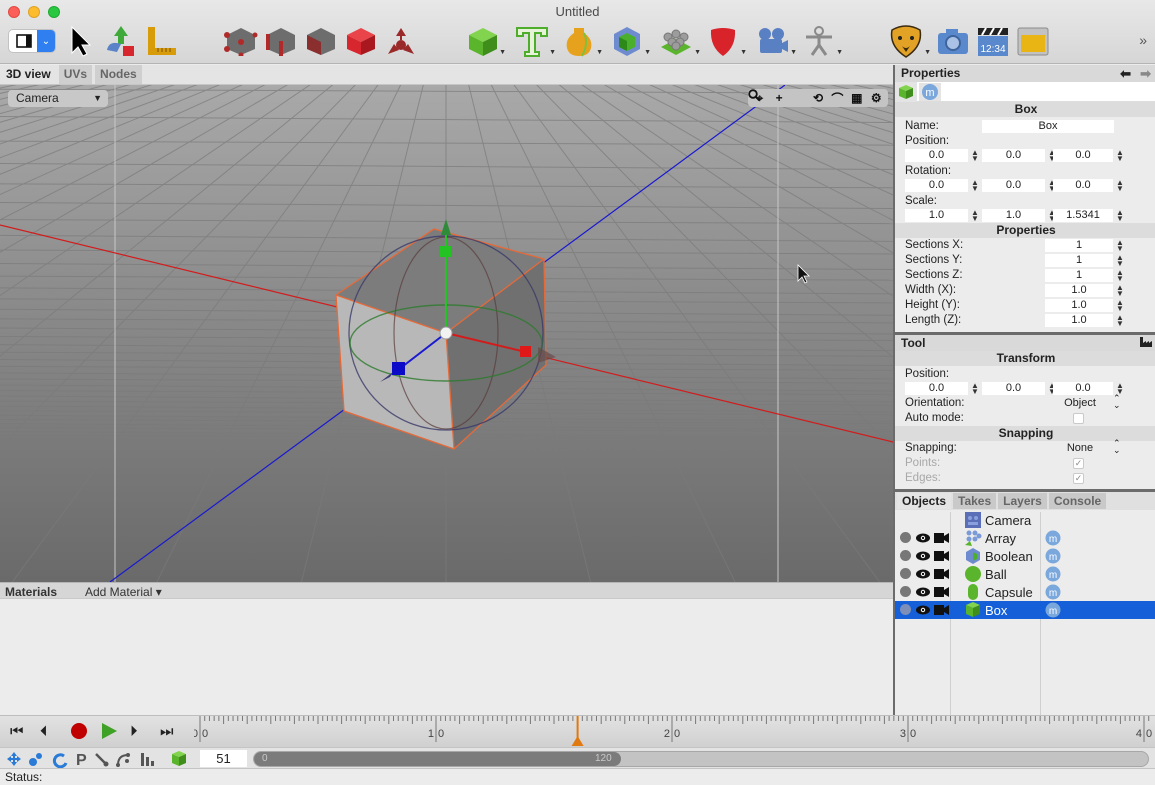 This screenshot has width=1155, height=785. Describe the element at coordinates (361, 41) in the screenshot. I see `object-mode-button` at that location.